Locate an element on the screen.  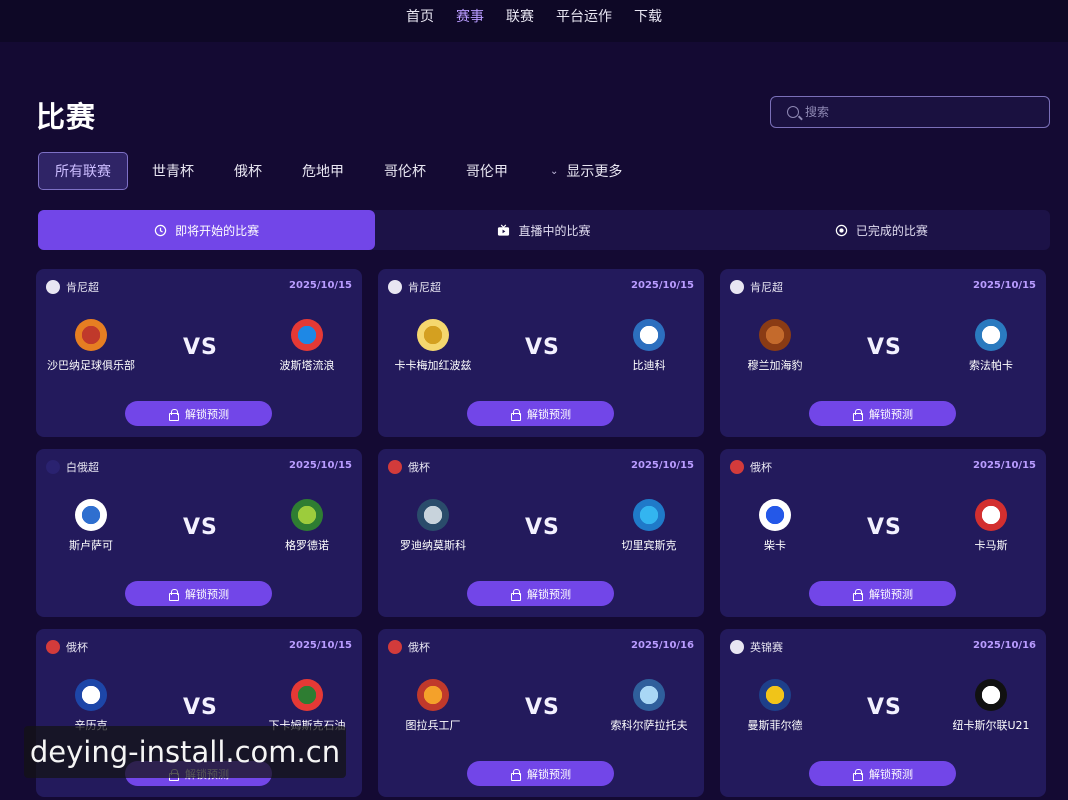
tv-icon is located at coordinates (504, 230).